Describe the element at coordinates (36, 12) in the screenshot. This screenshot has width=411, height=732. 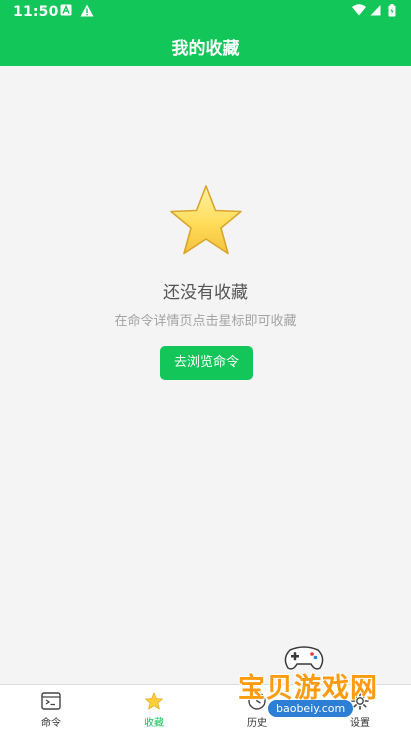
I see `status-time: 11:50` at that location.